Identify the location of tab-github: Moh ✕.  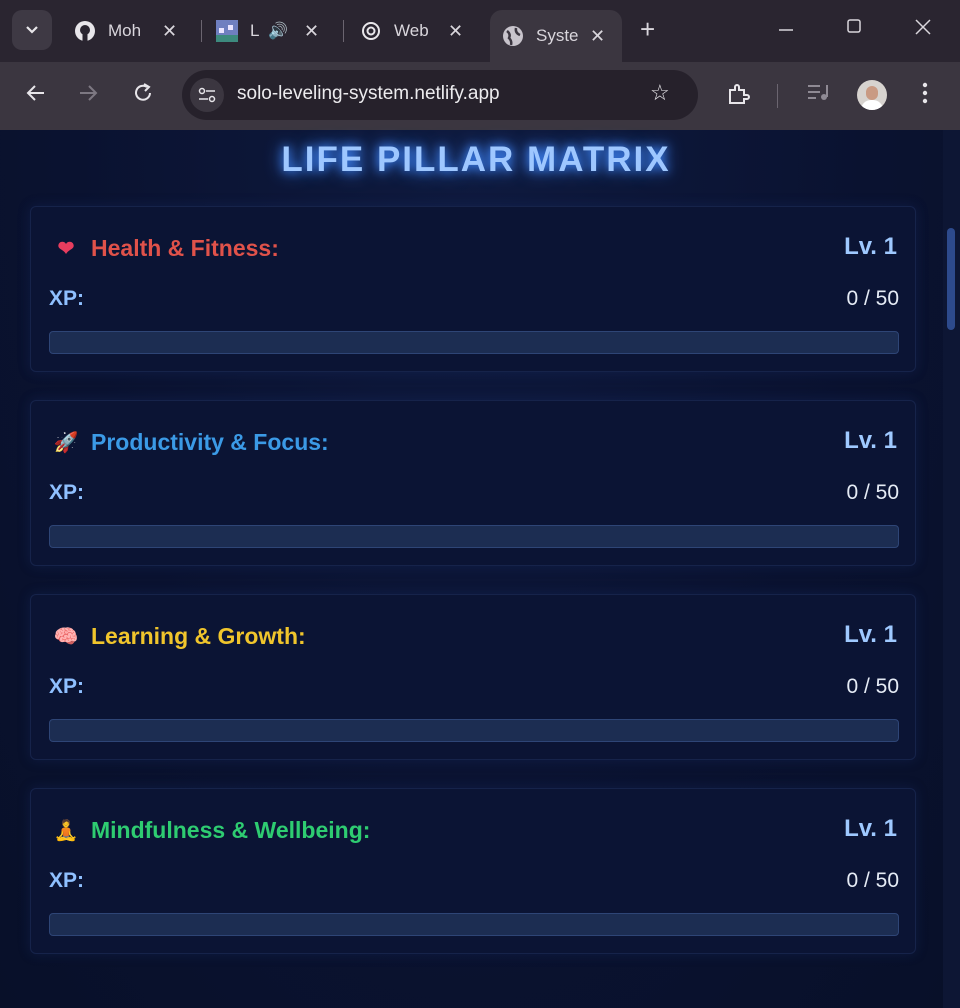
(129, 31).